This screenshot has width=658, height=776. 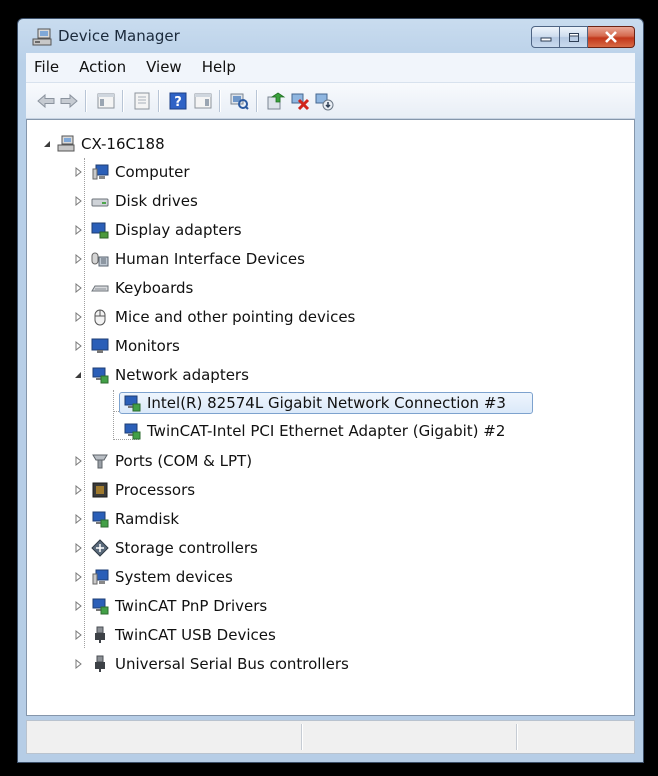 What do you see at coordinates (330, 68) in the screenshot?
I see `menu-bar: File Action View Help` at bounding box center [330, 68].